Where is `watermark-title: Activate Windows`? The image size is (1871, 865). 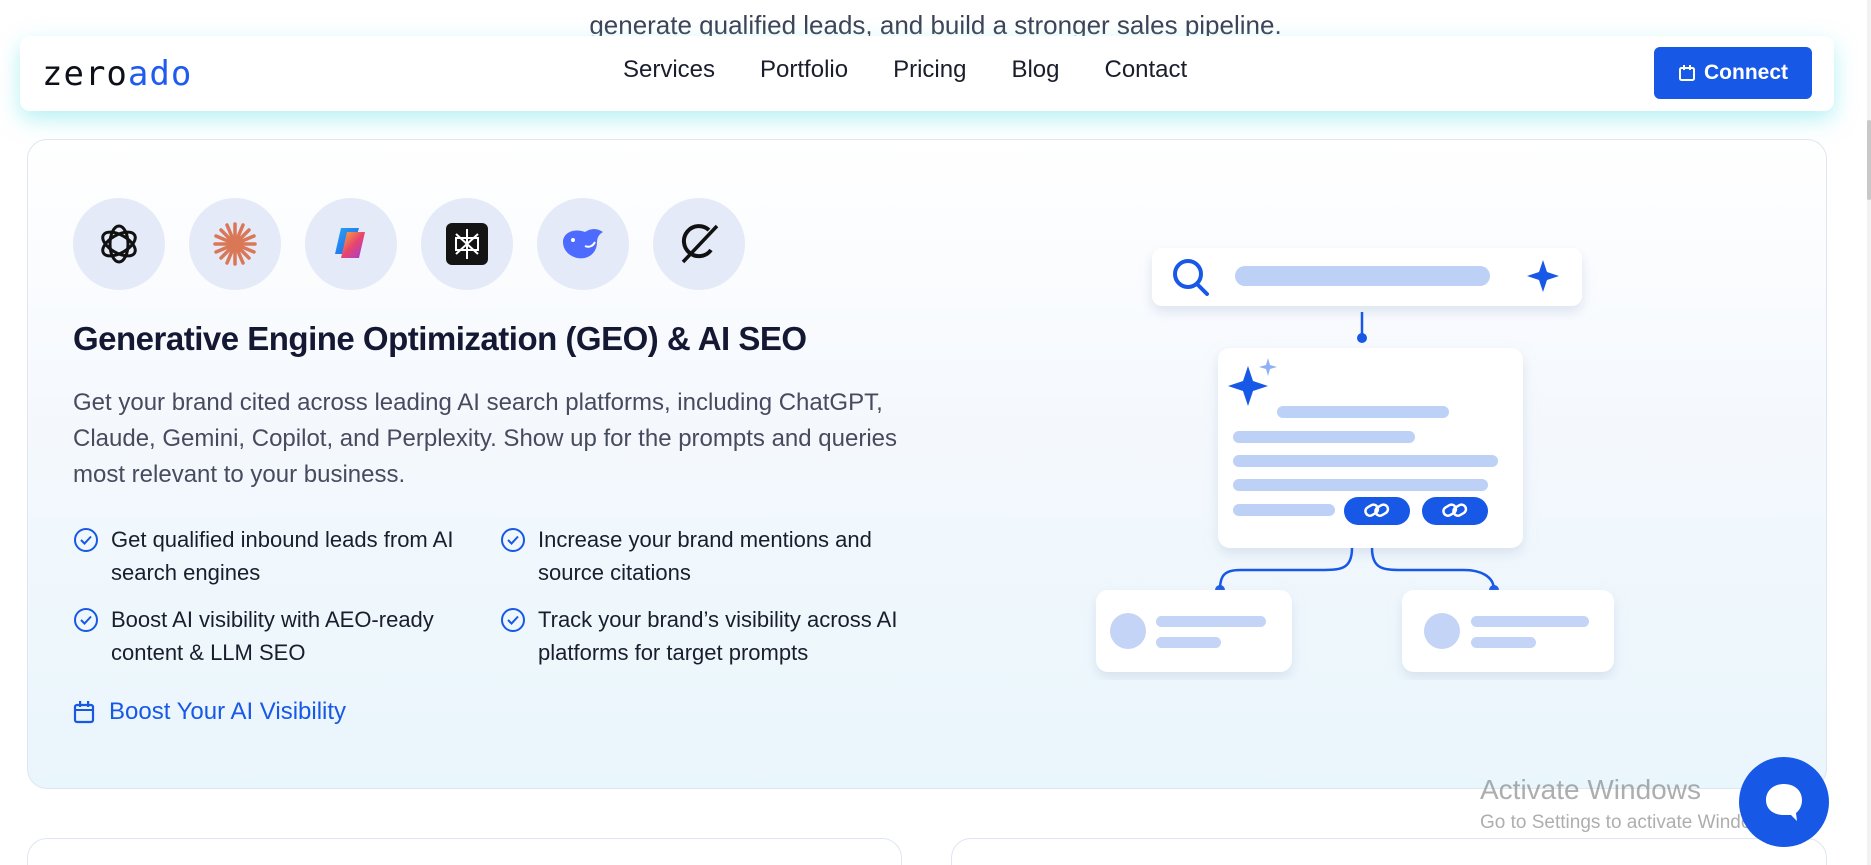
watermark-title: Activate Windows is located at coordinates (1590, 789).